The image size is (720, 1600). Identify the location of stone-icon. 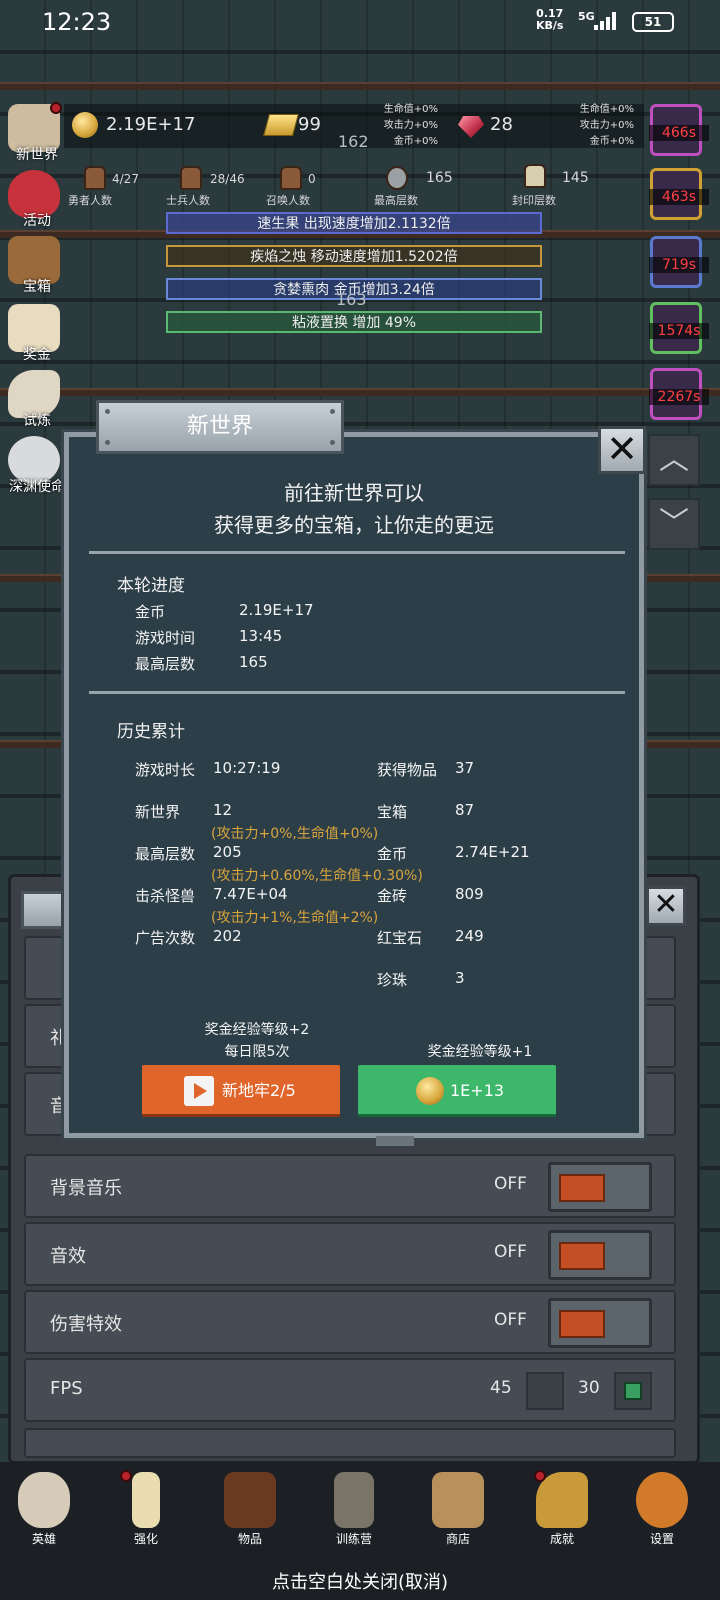
(397, 178).